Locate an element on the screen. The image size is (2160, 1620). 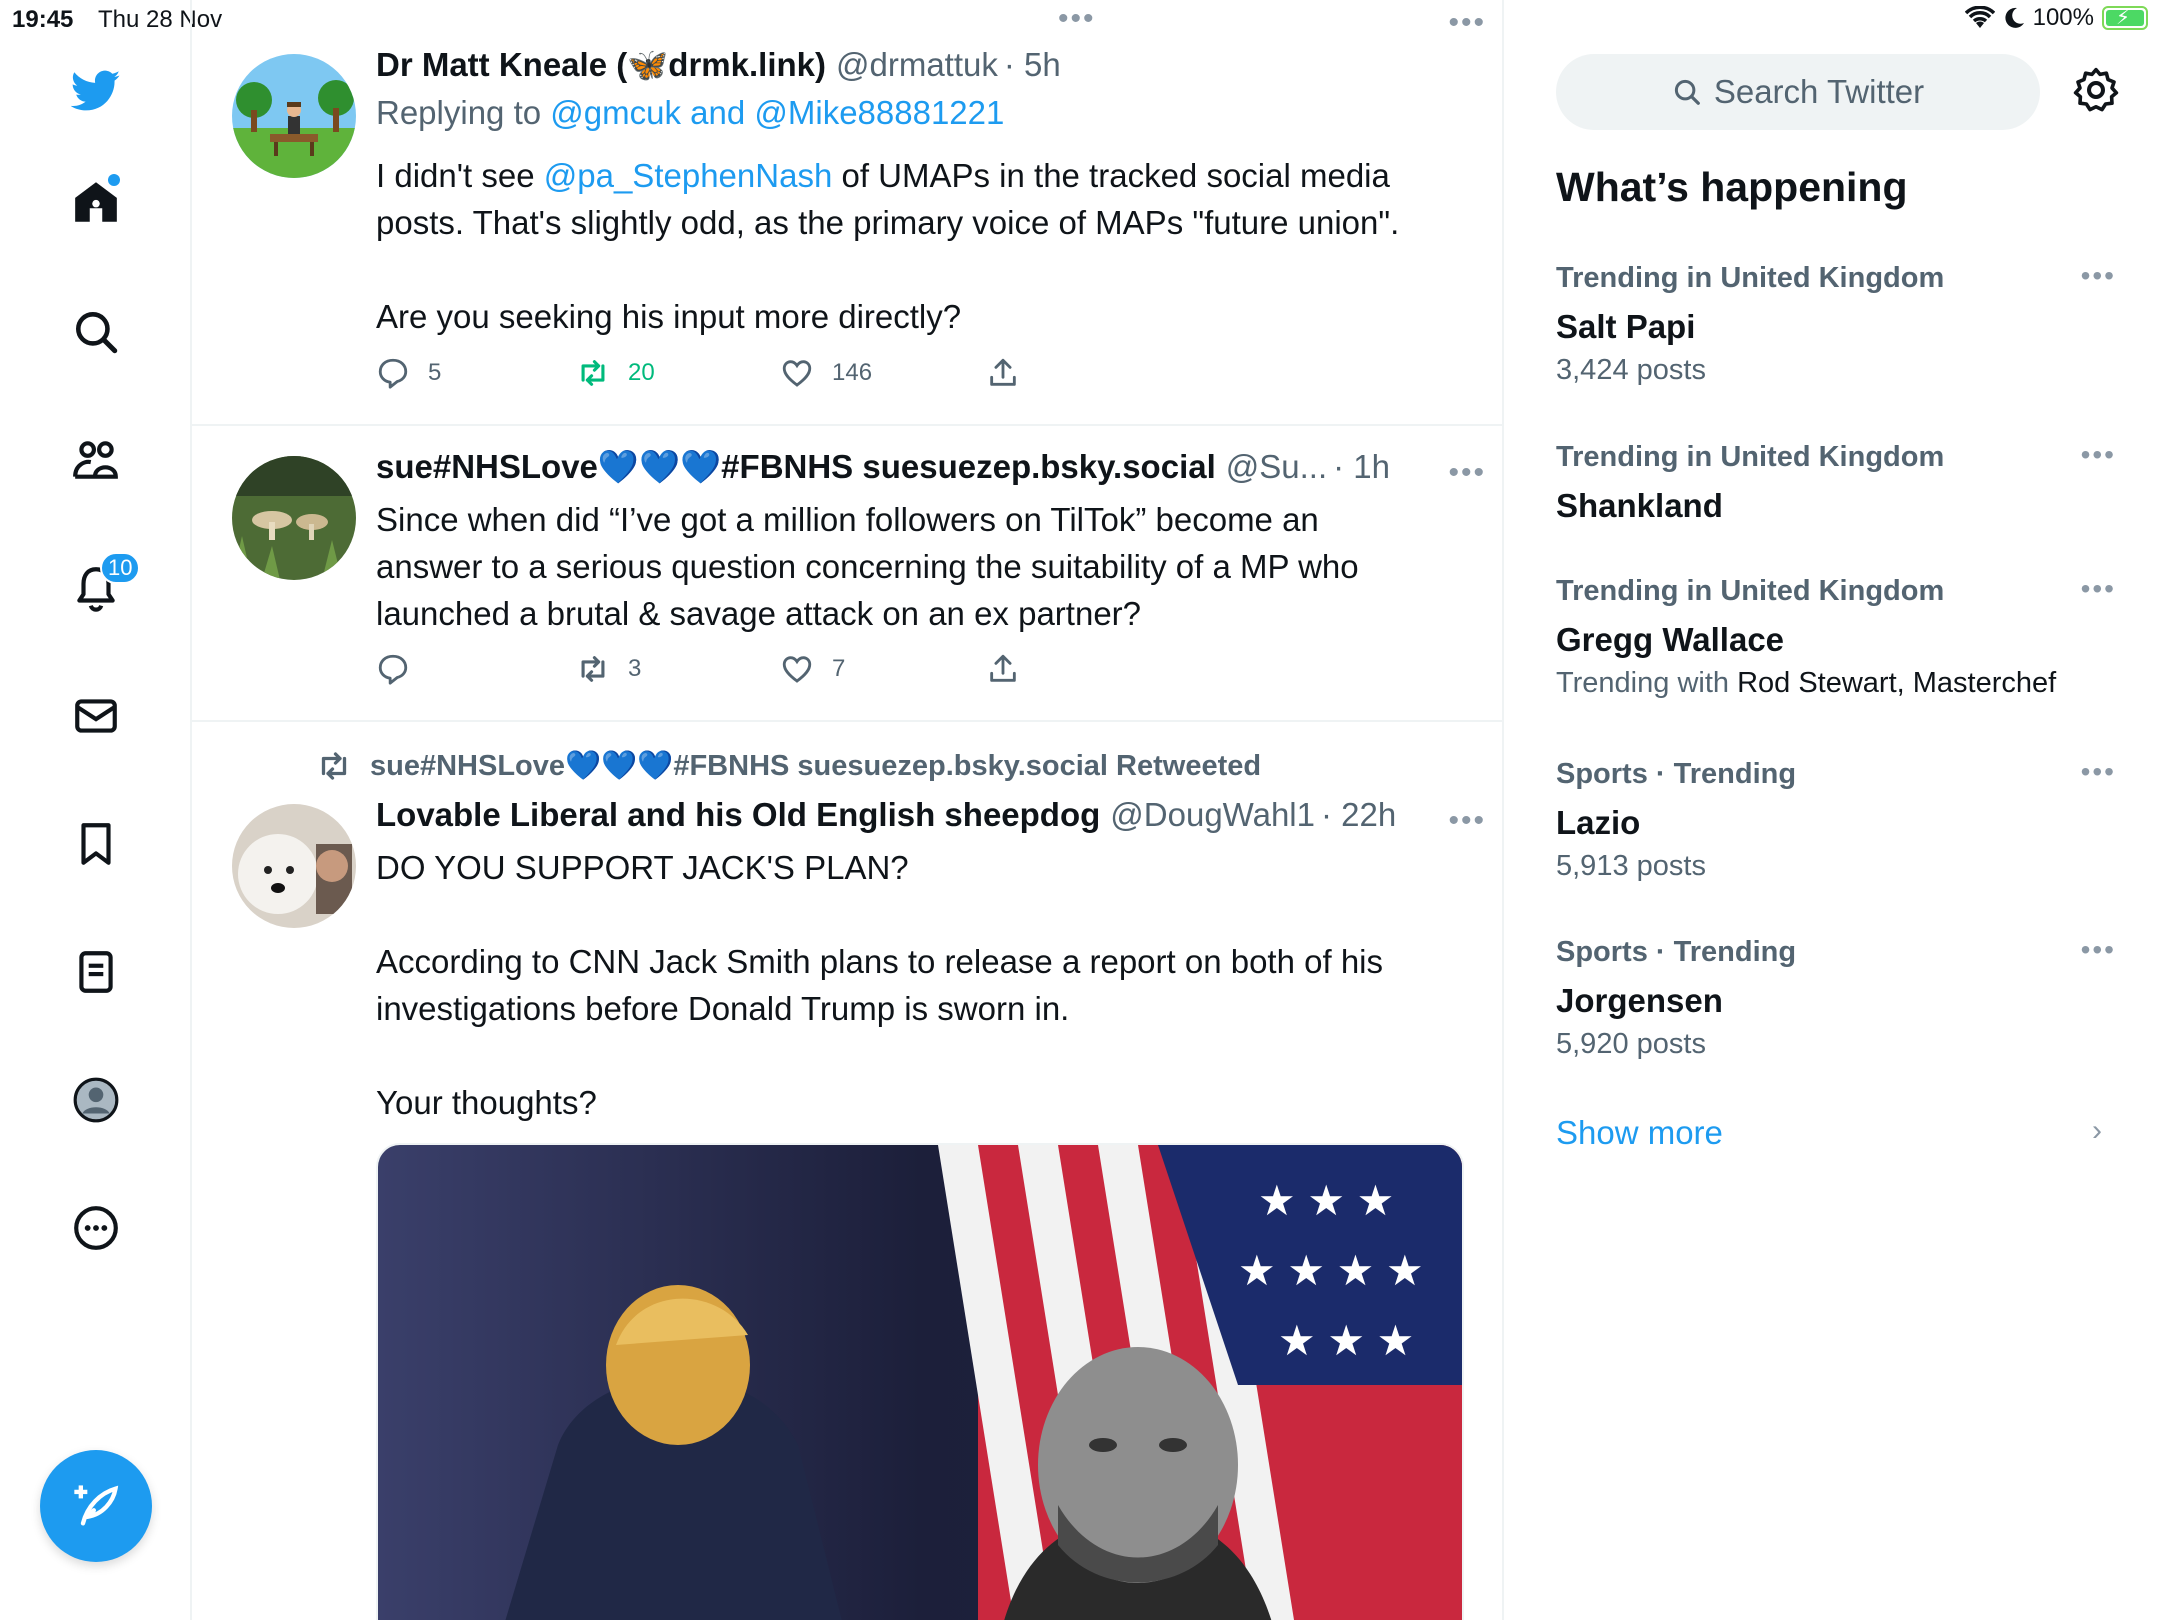
tweet-actions: 5 20 146 is located at coordinates (698, 373).